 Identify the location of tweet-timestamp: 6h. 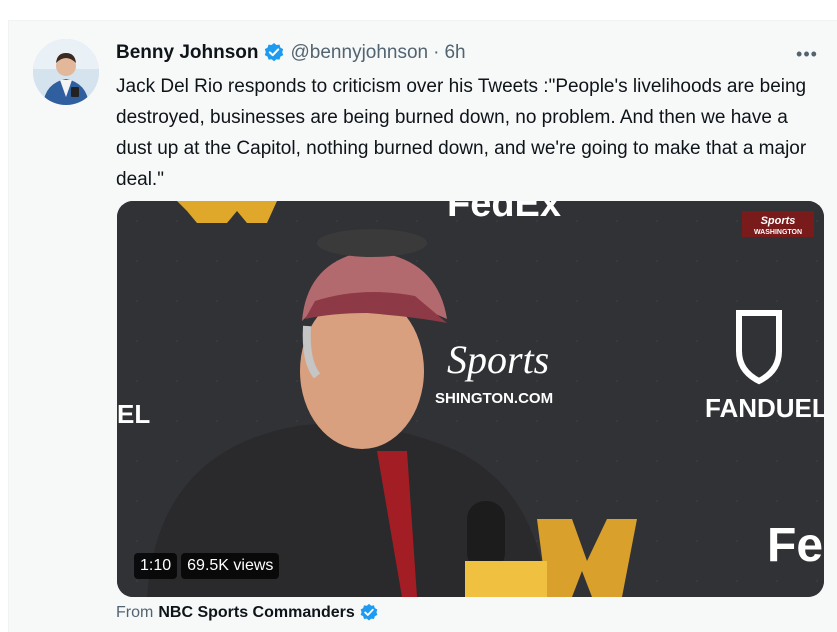
(454, 53).